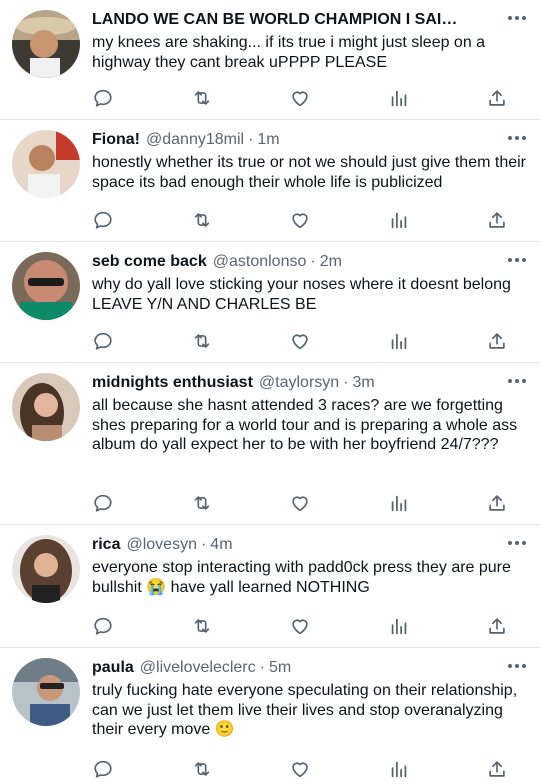 The height and width of the screenshot is (784, 540). I want to click on timestamp: 1m, so click(268, 140).